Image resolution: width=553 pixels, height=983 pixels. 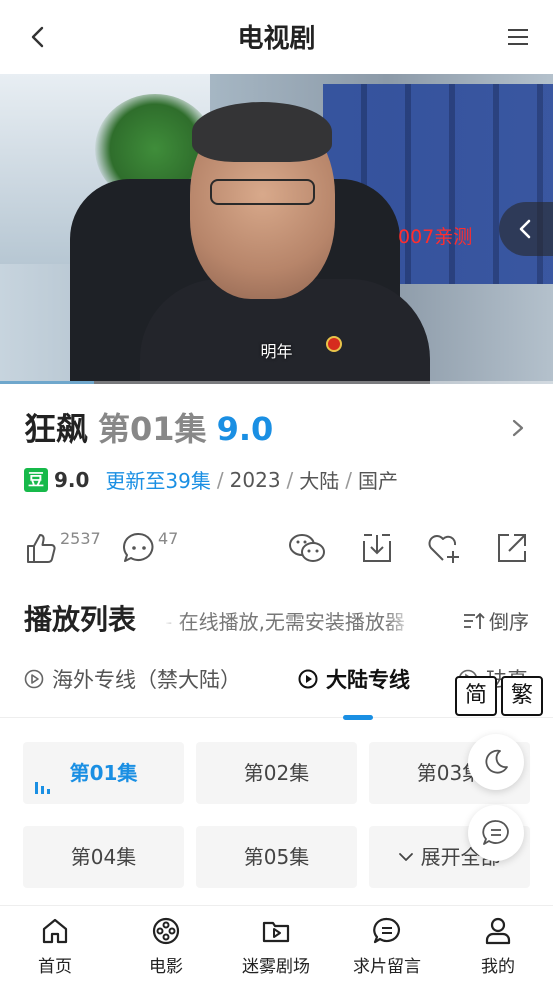 I want to click on simplified-chinese-button: 简, so click(x=476, y=696).